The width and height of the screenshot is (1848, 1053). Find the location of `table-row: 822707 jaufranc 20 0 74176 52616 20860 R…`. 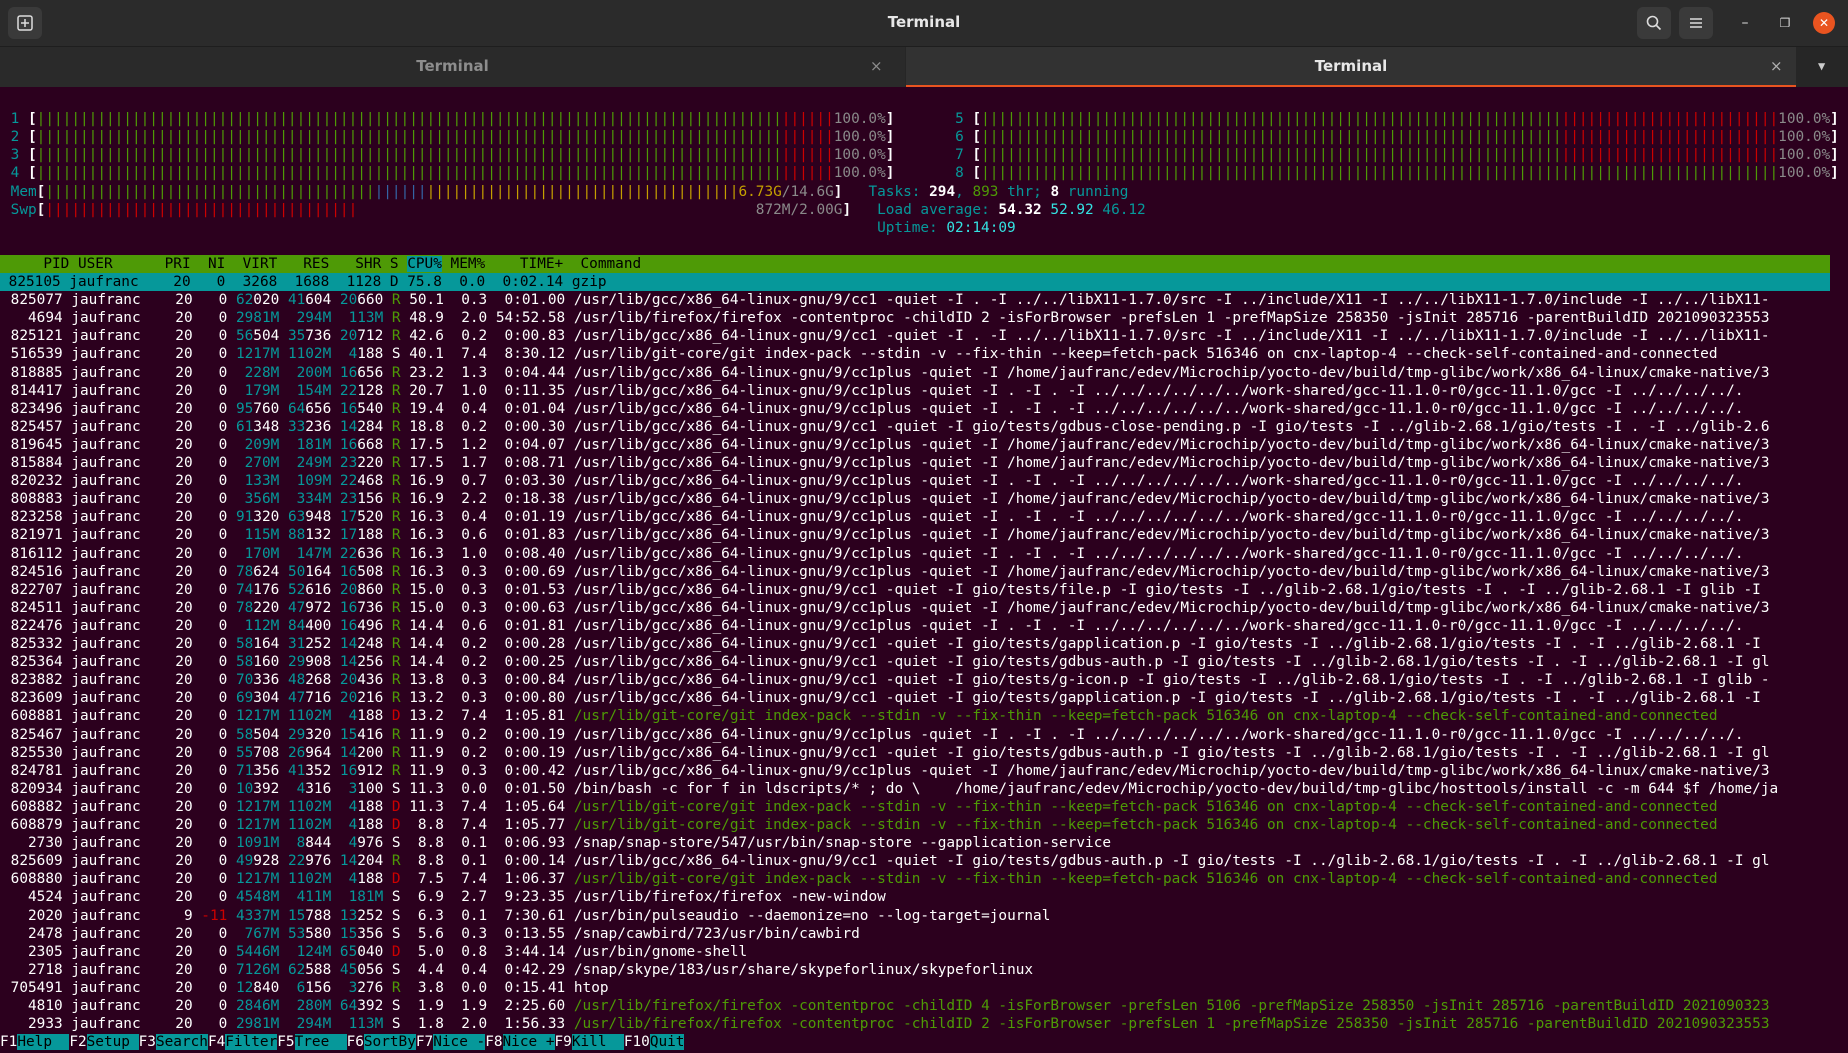

table-row: 822707 jaufranc 20 0 74176 52616 20860 R… is located at coordinates (881, 590).